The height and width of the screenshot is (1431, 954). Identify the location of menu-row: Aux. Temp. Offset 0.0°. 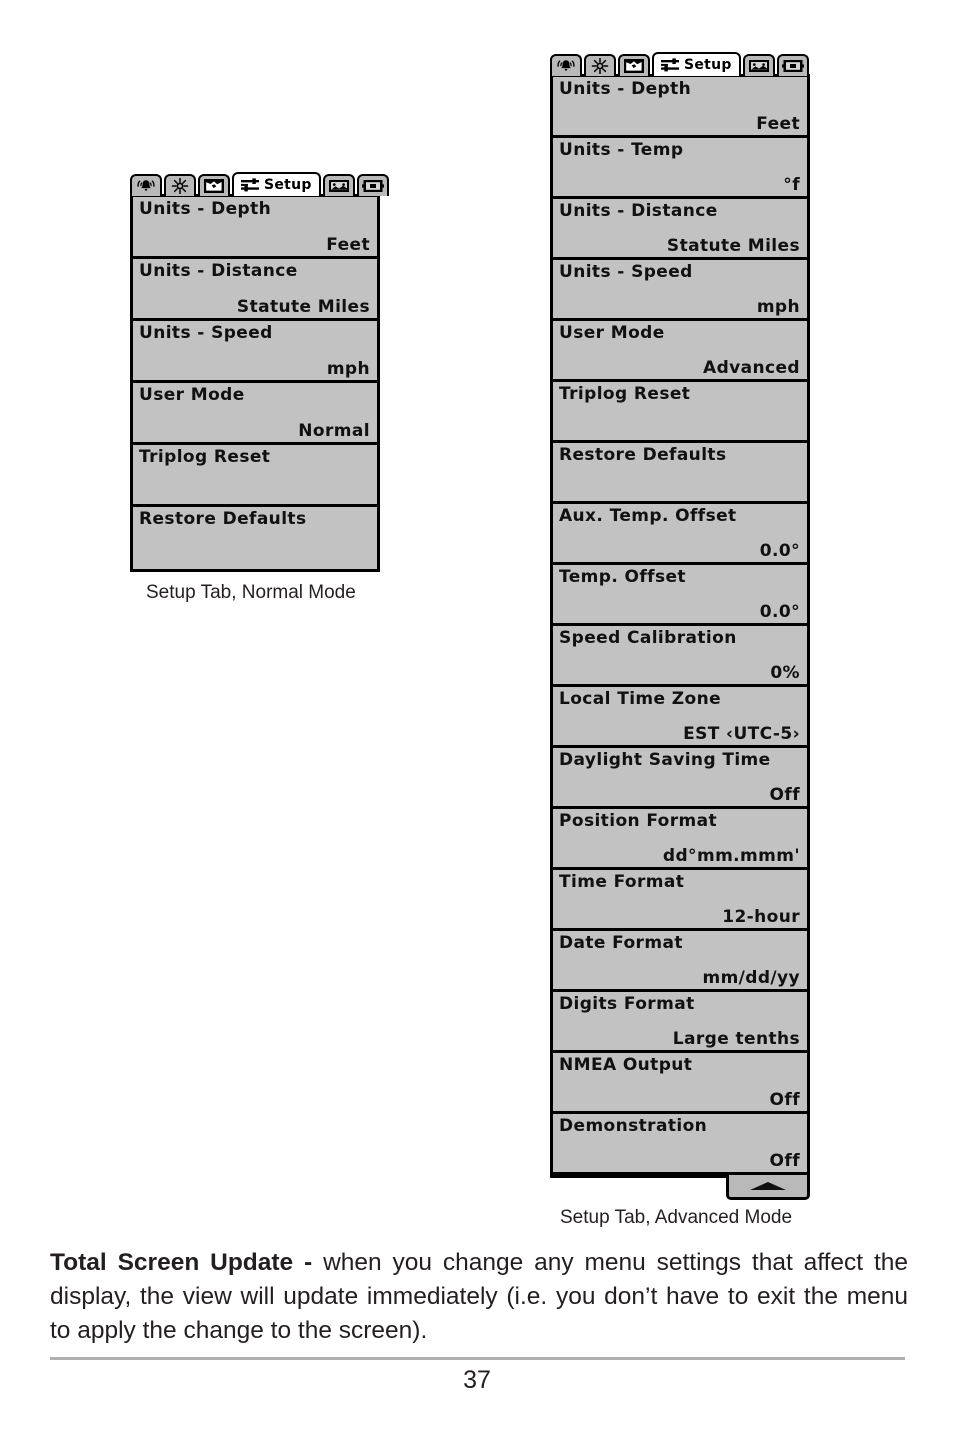
(680, 534).